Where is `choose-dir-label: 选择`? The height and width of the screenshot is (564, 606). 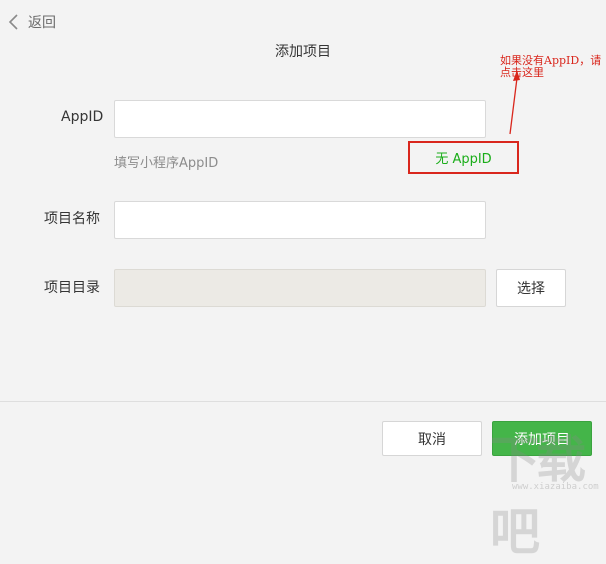 choose-dir-label: 选择 is located at coordinates (531, 289).